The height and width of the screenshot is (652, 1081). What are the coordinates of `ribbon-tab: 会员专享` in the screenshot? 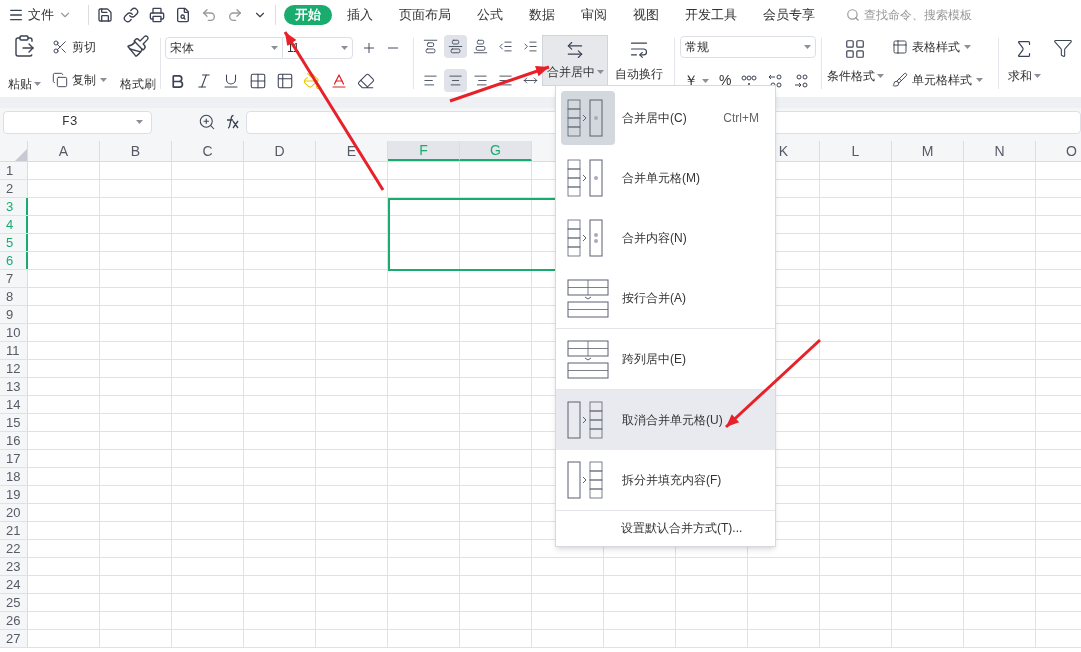 It's located at (789, 15).